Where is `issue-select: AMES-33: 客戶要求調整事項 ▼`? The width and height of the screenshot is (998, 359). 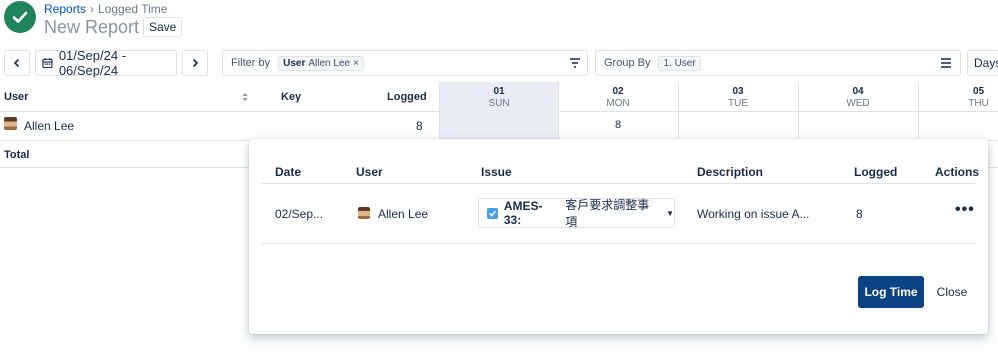
issue-select: AMES-33: 客戶要求調整事項 ▼ is located at coordinates (576, 213).